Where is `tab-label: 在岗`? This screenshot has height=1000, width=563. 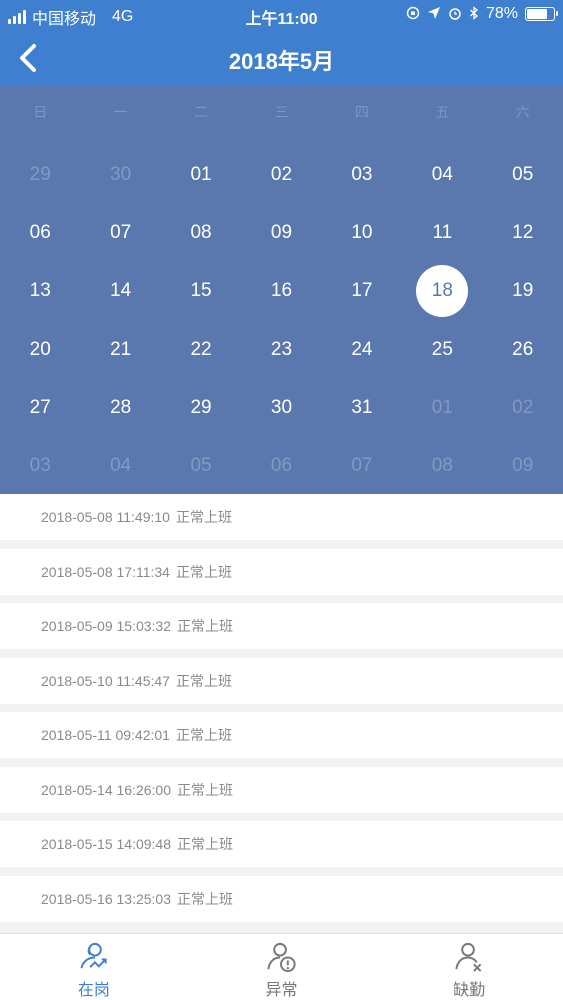
tab-label: 在岗 is located at coordinates (93, 990).